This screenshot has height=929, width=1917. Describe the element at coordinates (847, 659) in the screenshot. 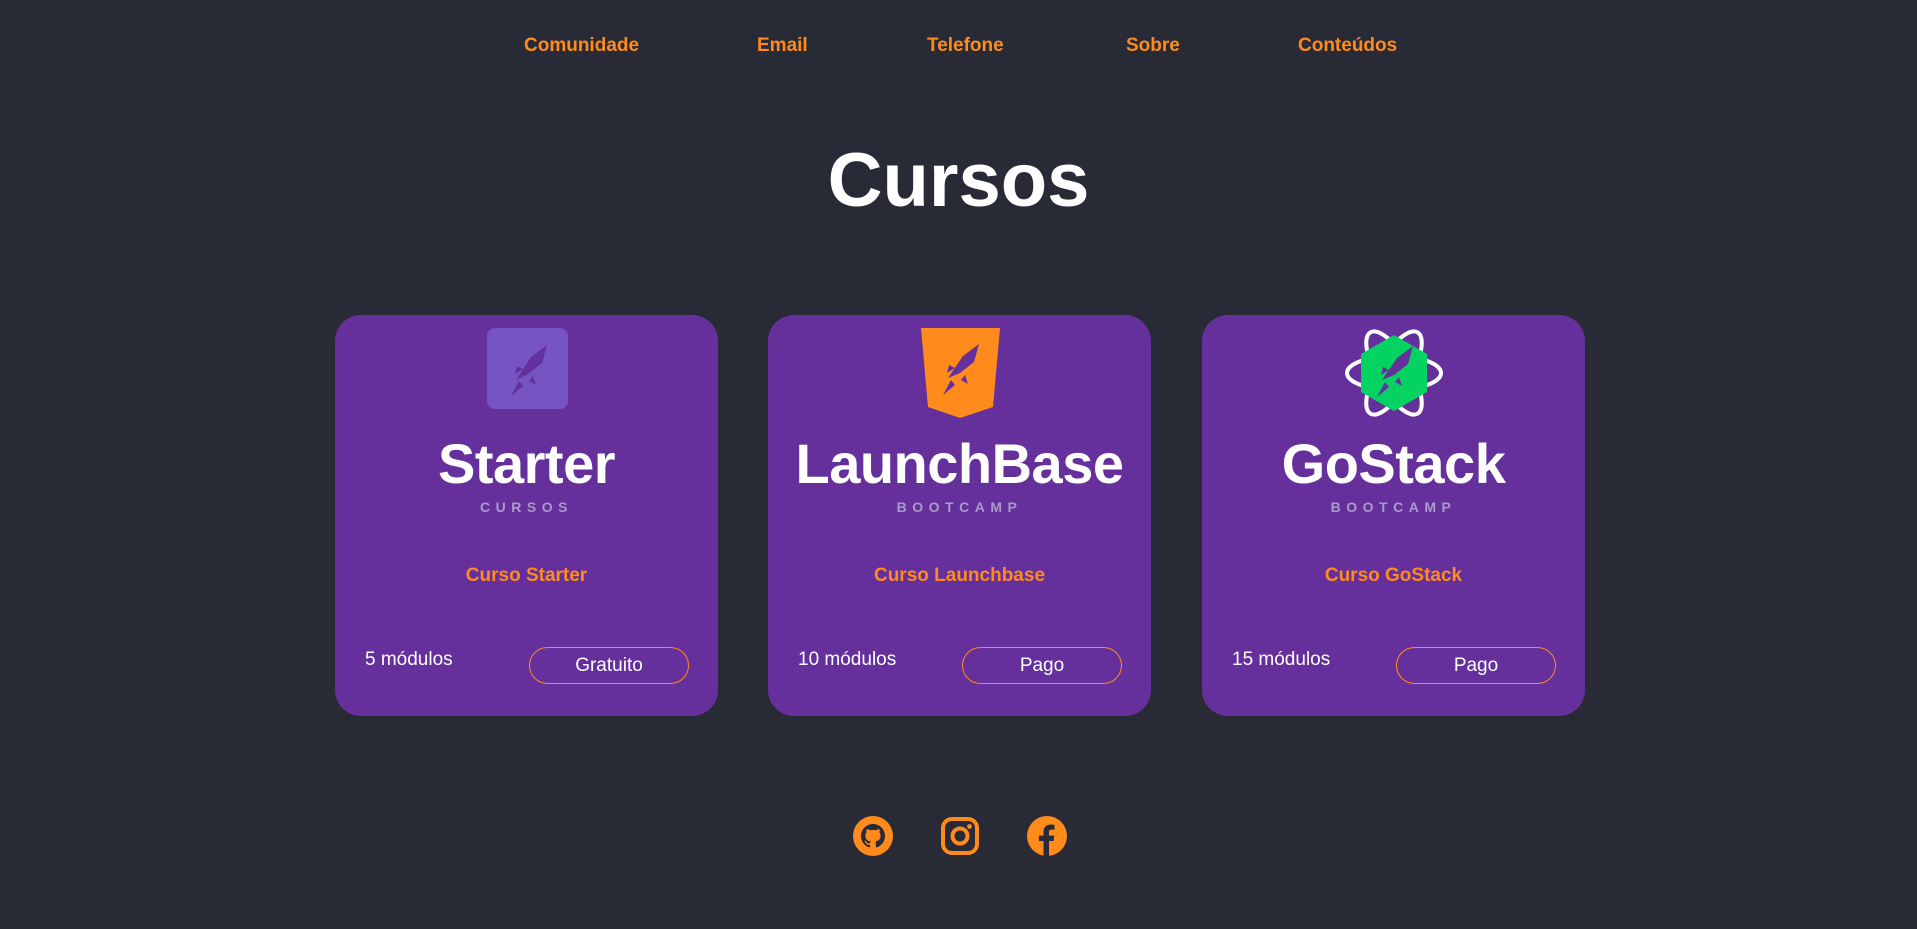

I see `card-modules-count: 10 módulos` at that location.